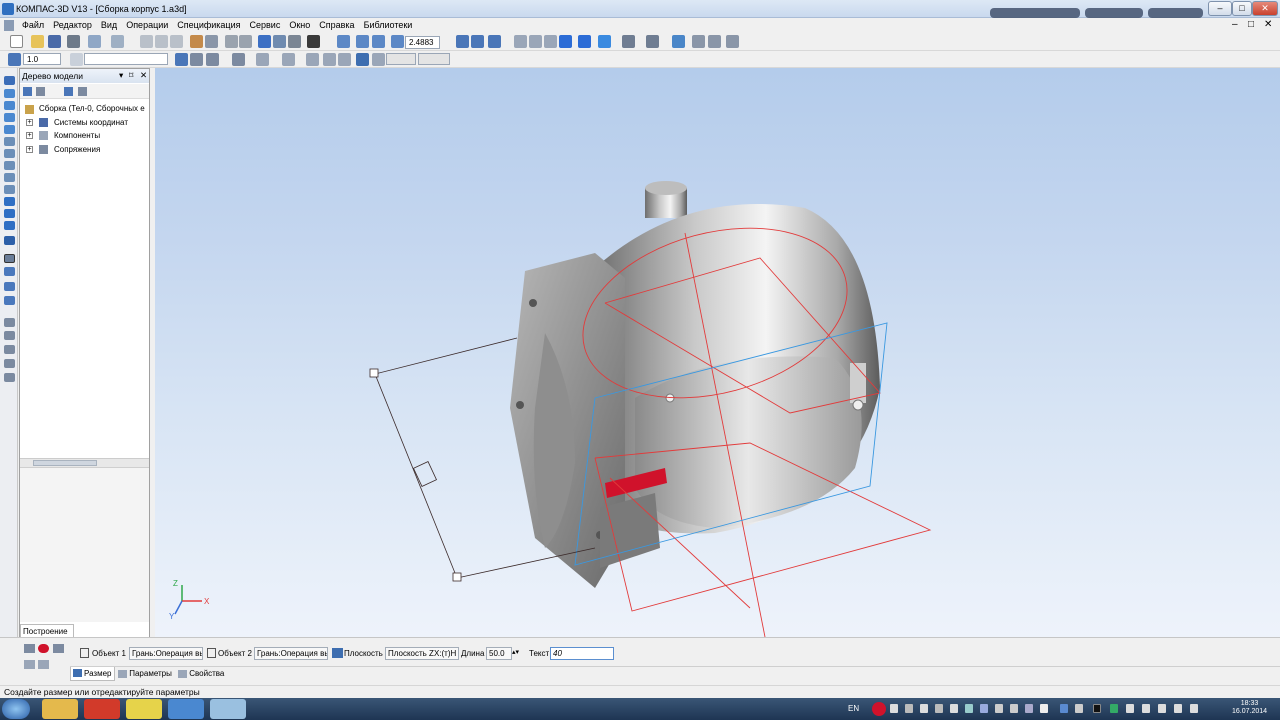 This screenshot has height=720, width=1280. What do you see at coordinates (9, 335) in the screenshot?
I see `roughness-icon` at bounding box center [9, 335].